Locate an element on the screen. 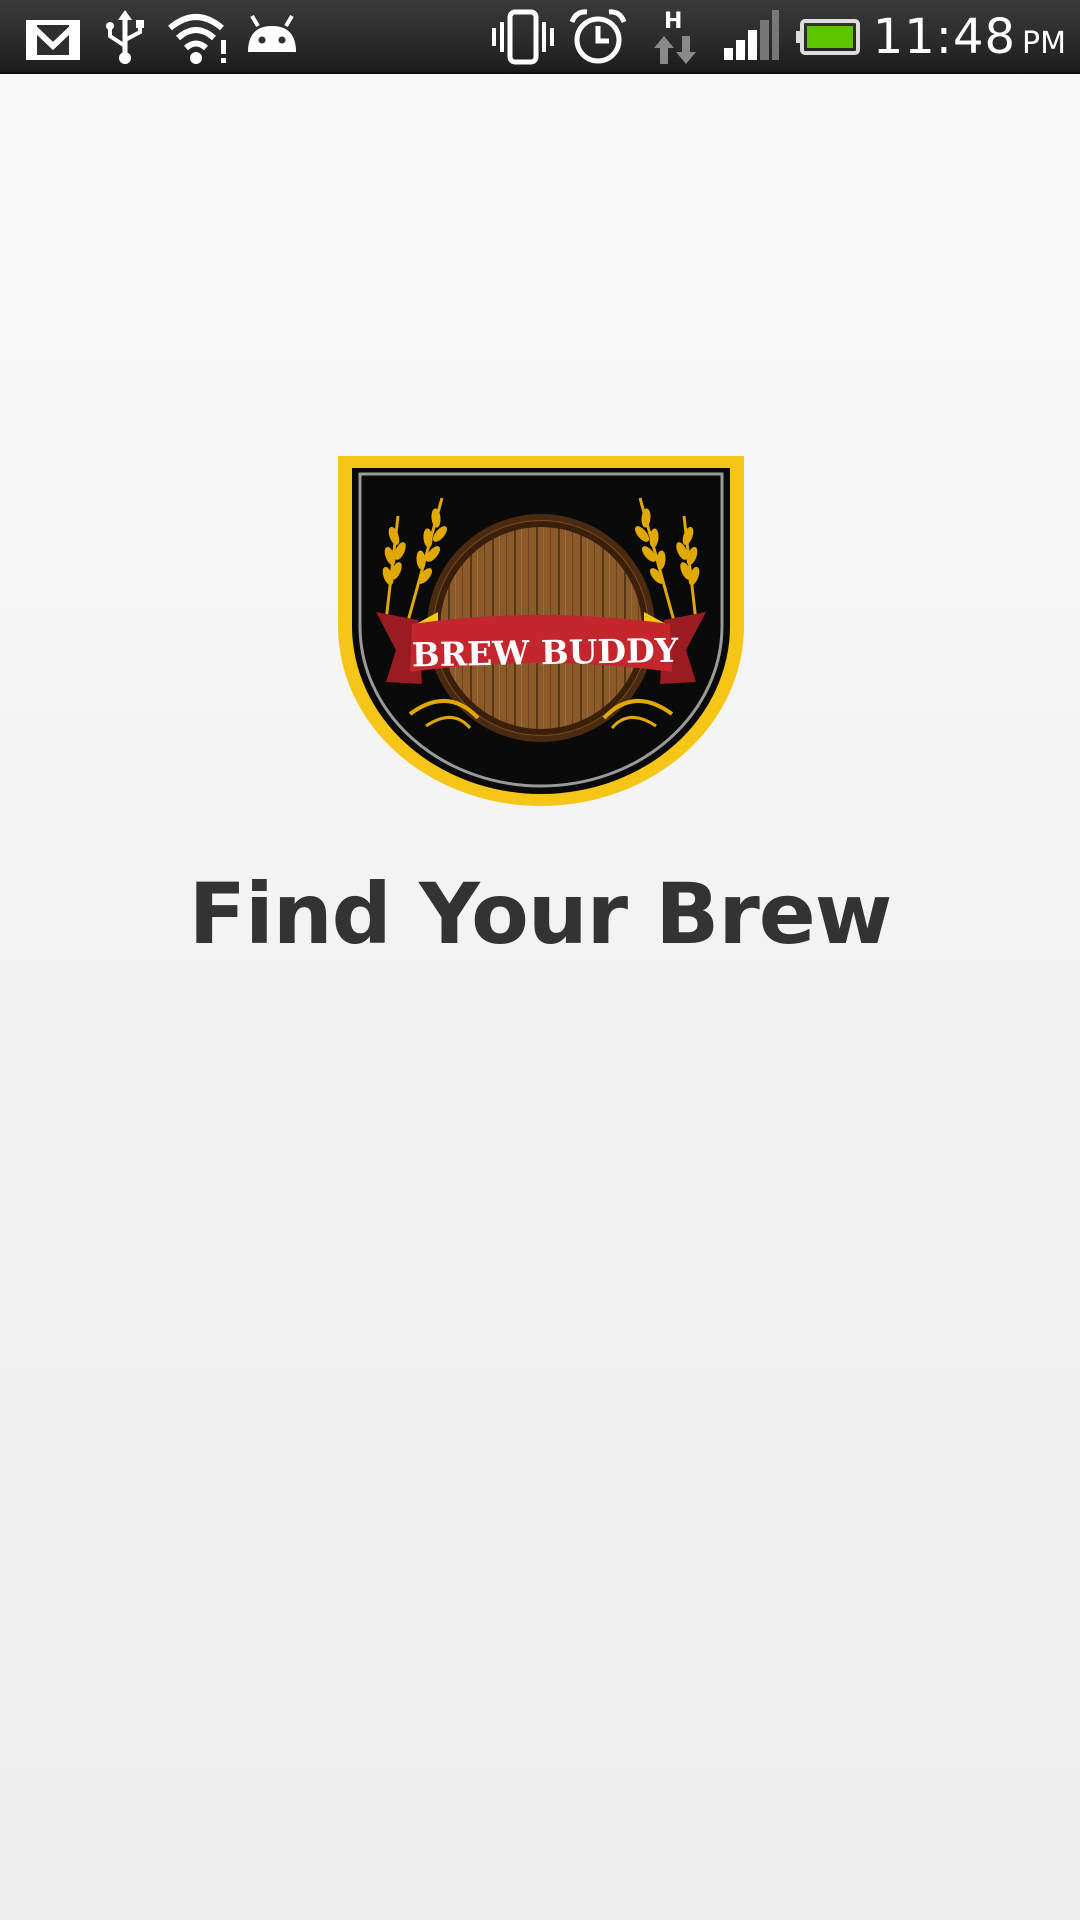 This screenshot has width=1080, height=1920. gmail-icon is located at coordinates (53, 40).